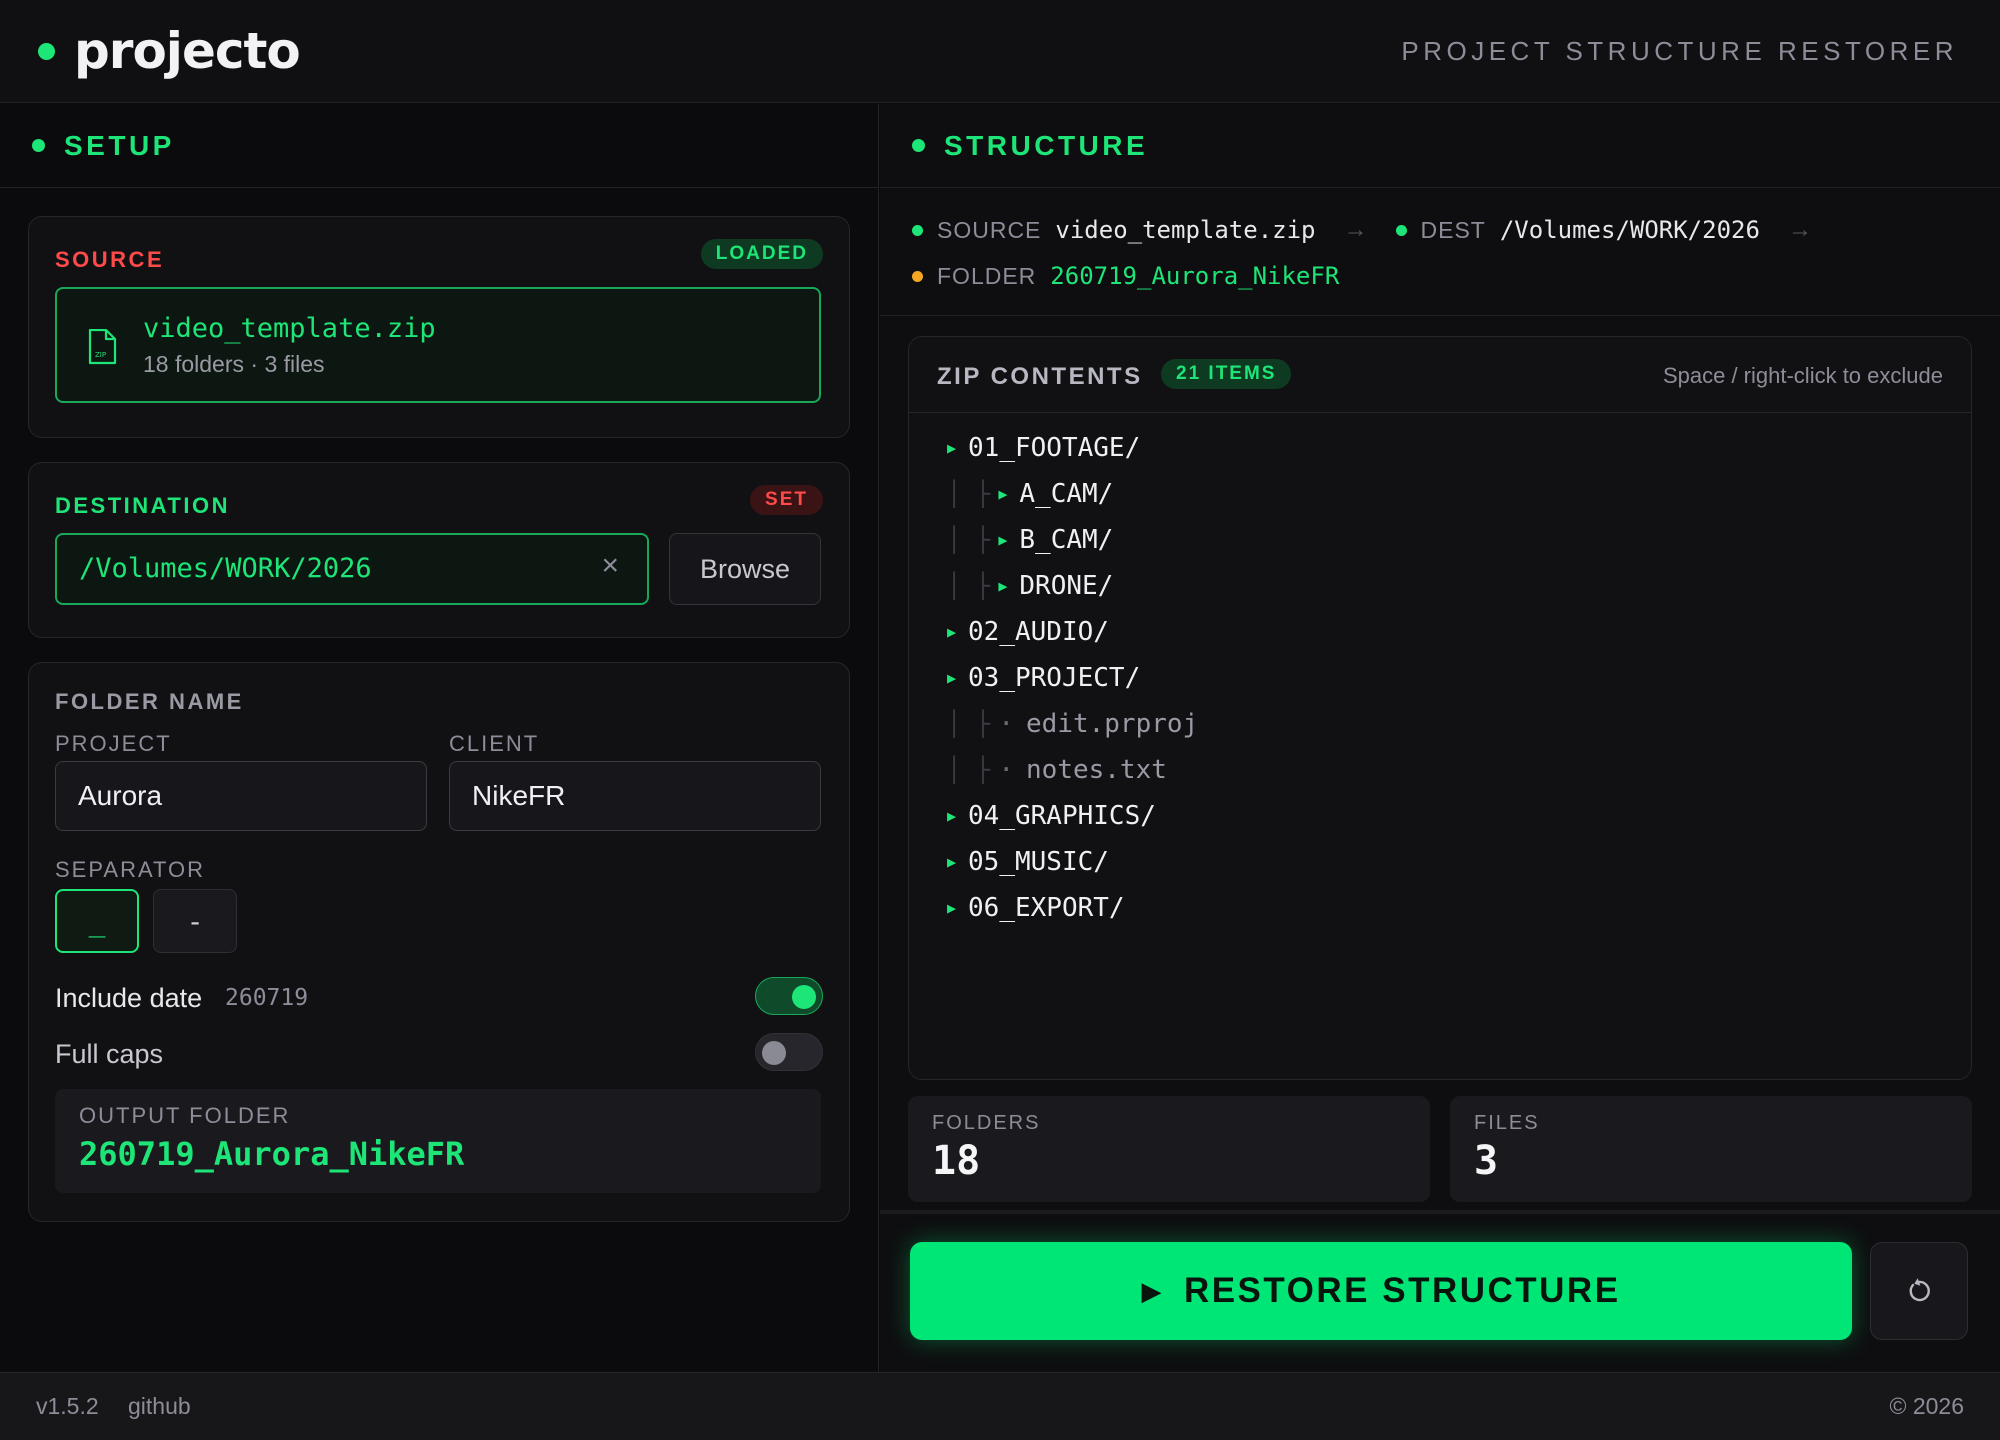 The height and width of the screenshot is (1440, 2000). I want to click on include-date-value: 260719, so click(267, 998).